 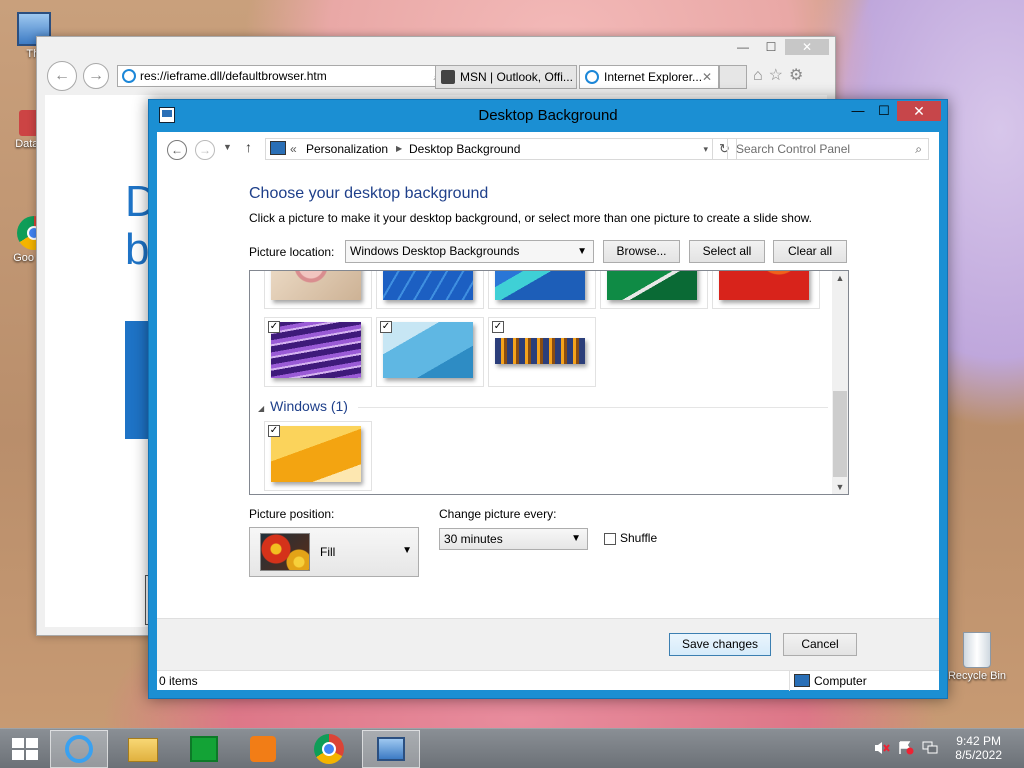 I want to click on ie-tab-close-icon: ✕, so click(x=707, y=77).